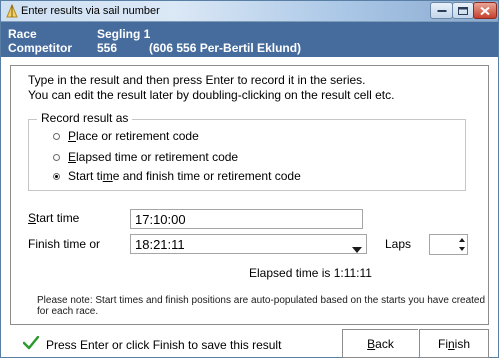 The width and height of the screenshot is (499, 358). I want to click on close-button, so click(485, 10).